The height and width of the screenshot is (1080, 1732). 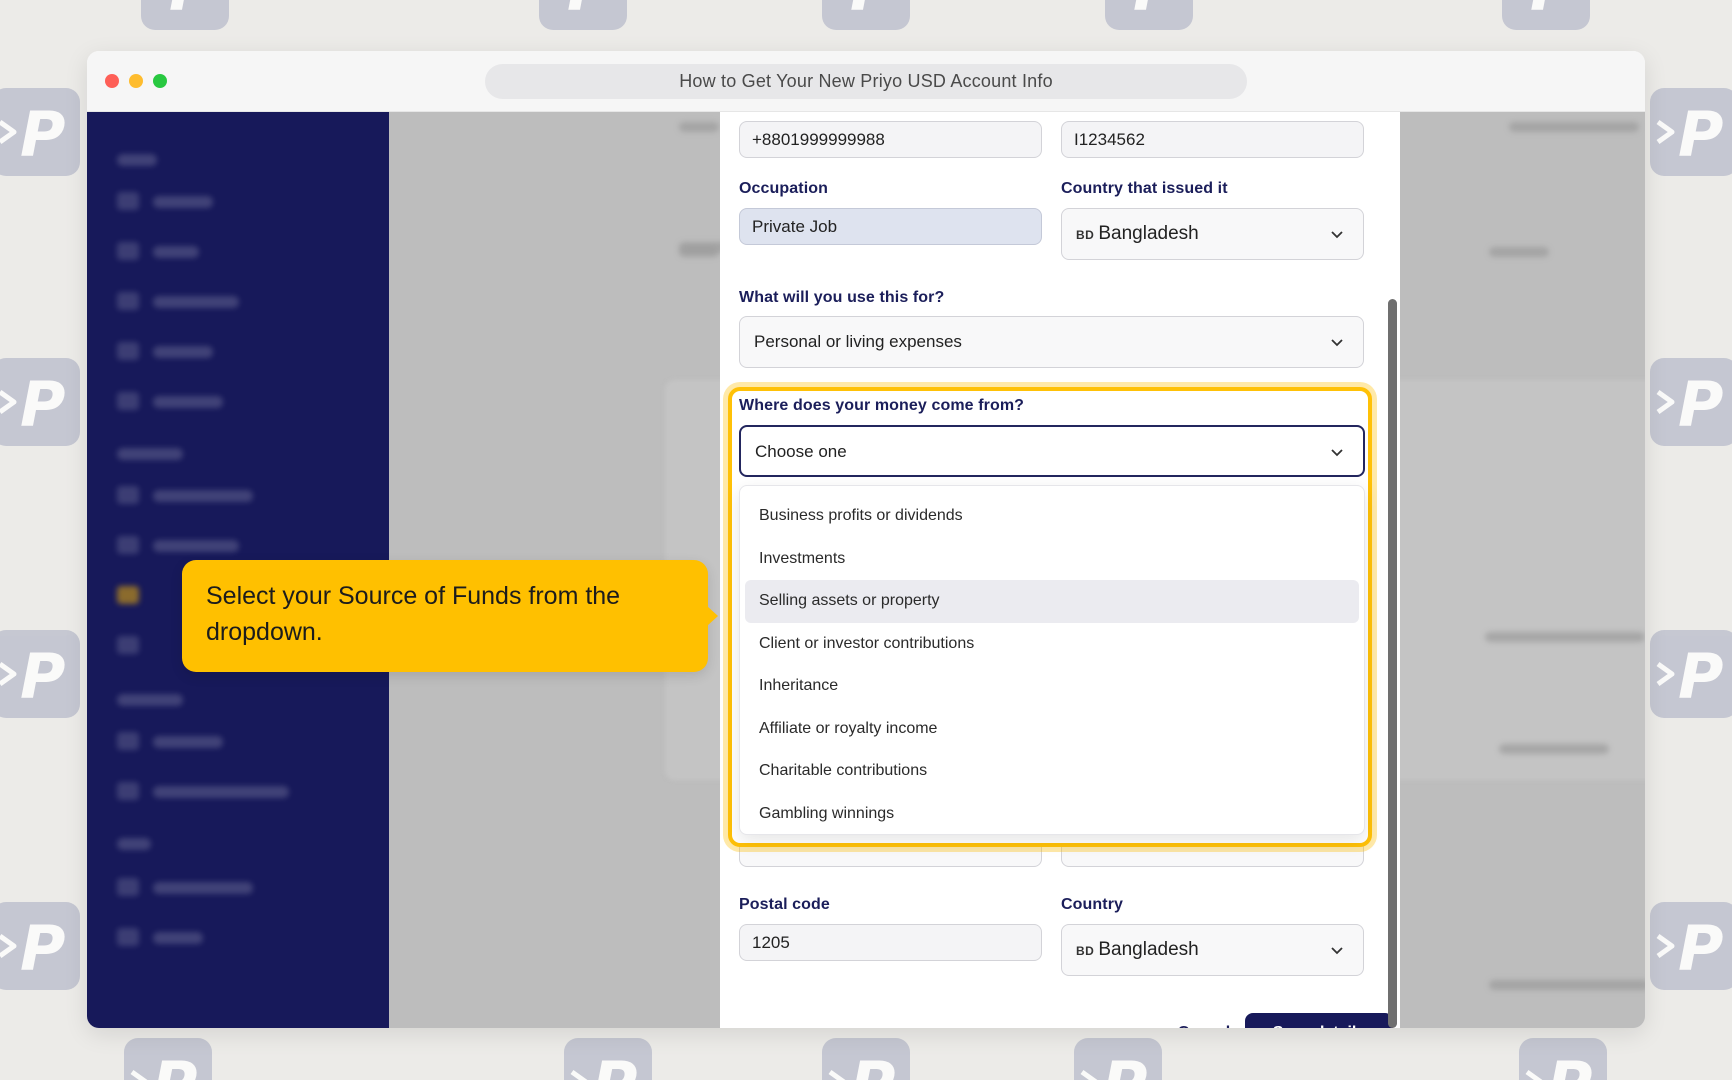 I want to click on cancel-button: Cancel, so click(x=1204, y=1020).